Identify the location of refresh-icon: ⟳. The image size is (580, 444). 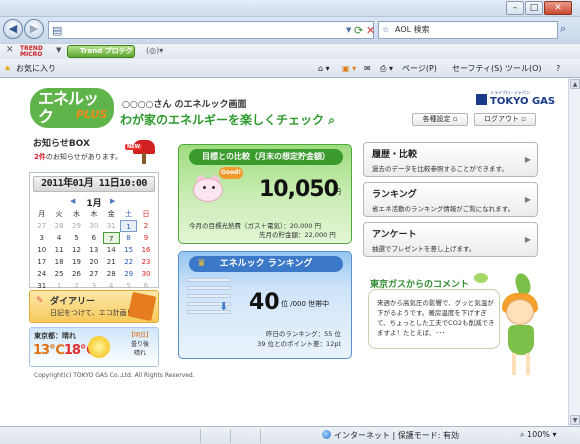
(358, 30).